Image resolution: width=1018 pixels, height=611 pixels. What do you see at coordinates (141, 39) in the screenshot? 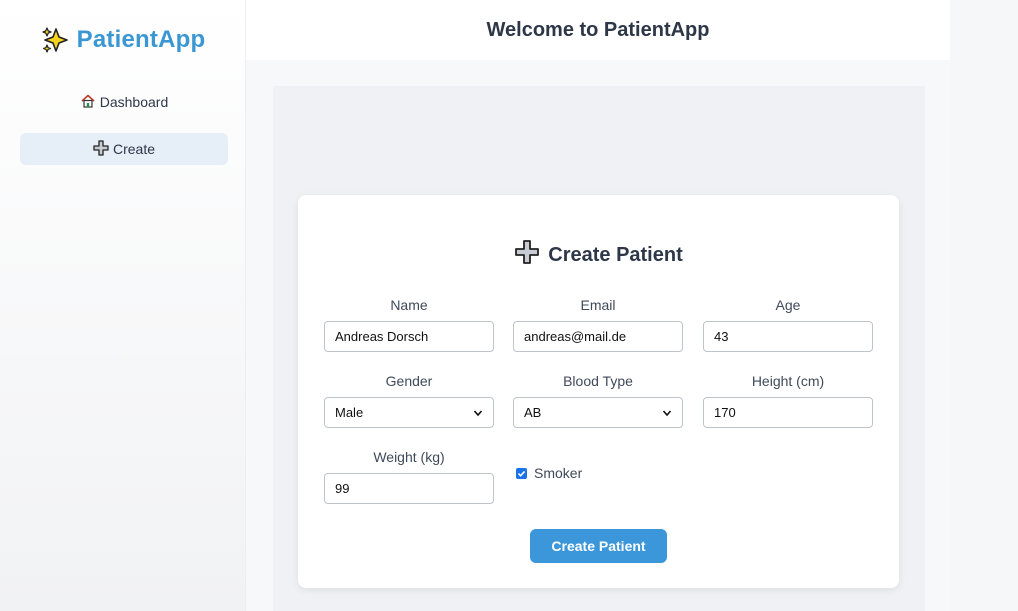
I see `brand-title: PatientApp` at bounding box center [141, 39].